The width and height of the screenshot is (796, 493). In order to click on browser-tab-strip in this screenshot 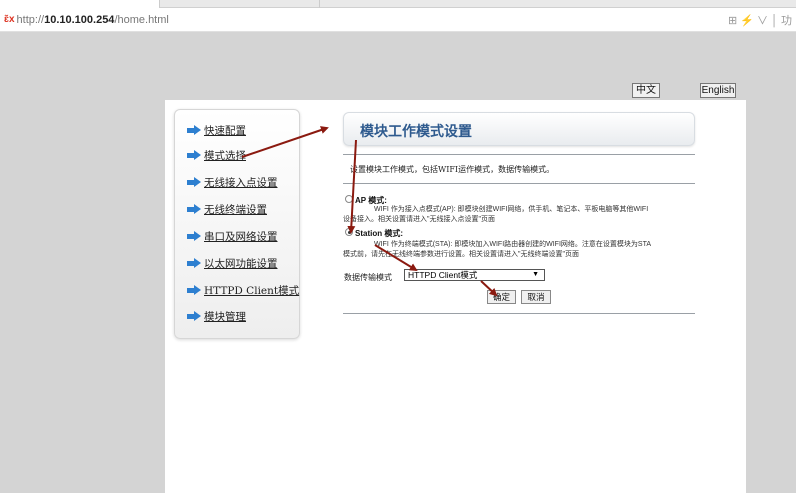, I will do `click(398, 4)`.